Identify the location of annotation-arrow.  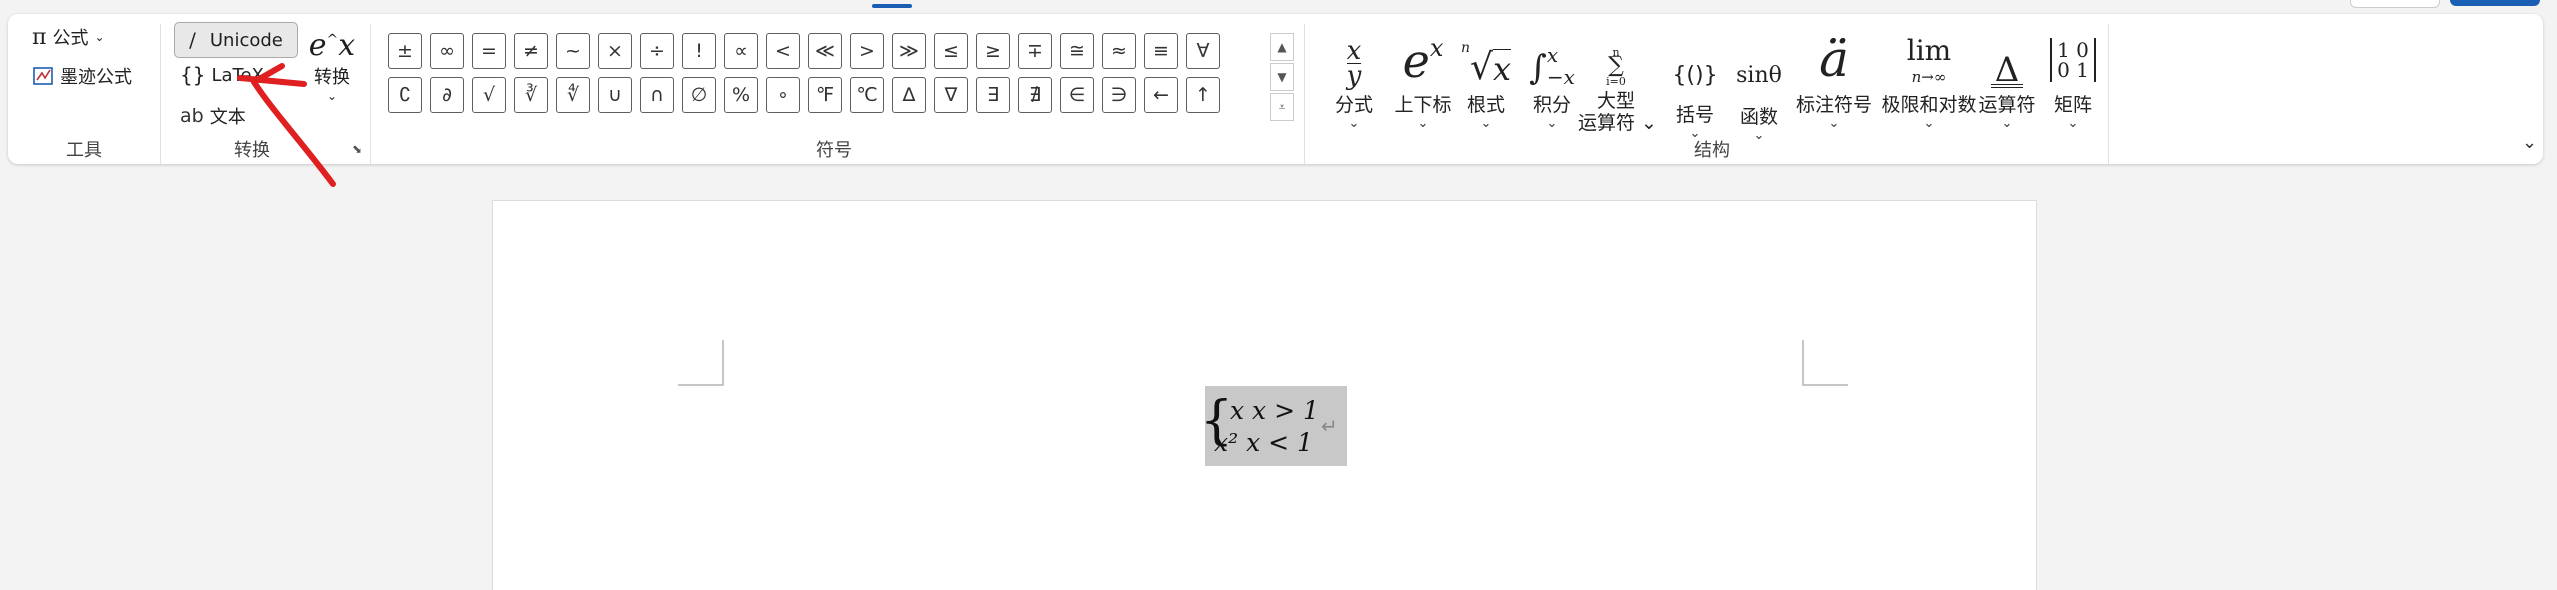
(286, 125).